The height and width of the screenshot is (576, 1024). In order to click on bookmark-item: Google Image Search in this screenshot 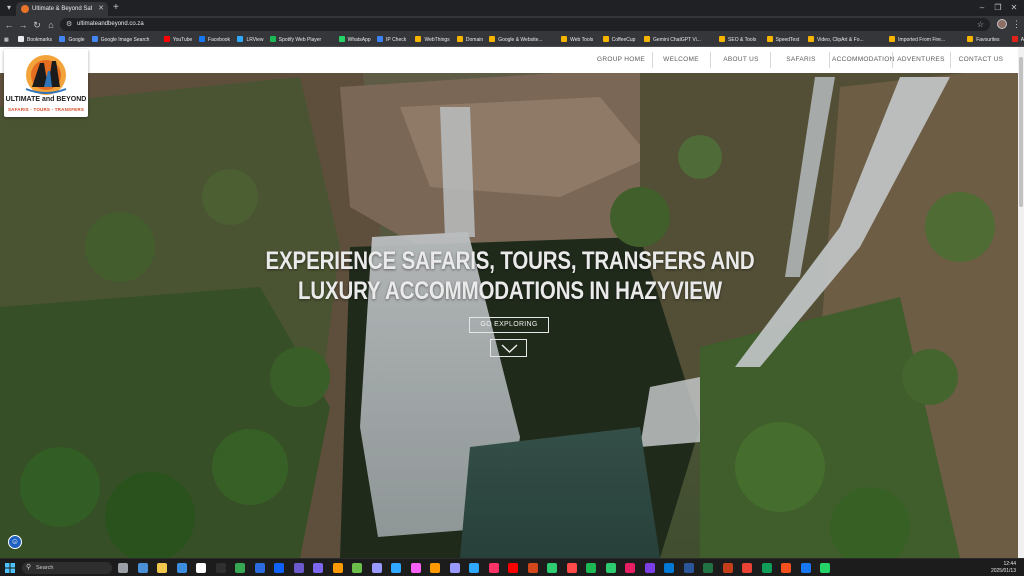, I will do `click(120, 40)`.